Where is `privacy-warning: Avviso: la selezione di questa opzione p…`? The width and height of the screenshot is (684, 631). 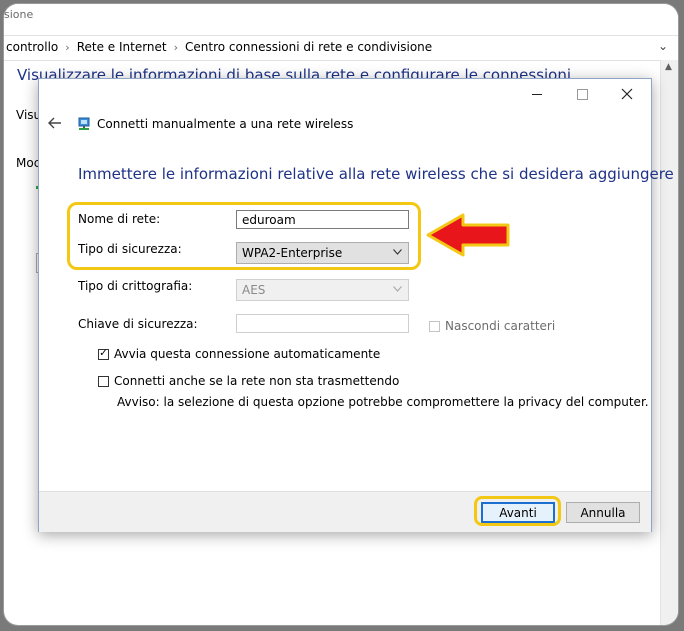
privacy-warning: Avviso: la selezione di questa opzione p… is located at coordinates (383, 402).